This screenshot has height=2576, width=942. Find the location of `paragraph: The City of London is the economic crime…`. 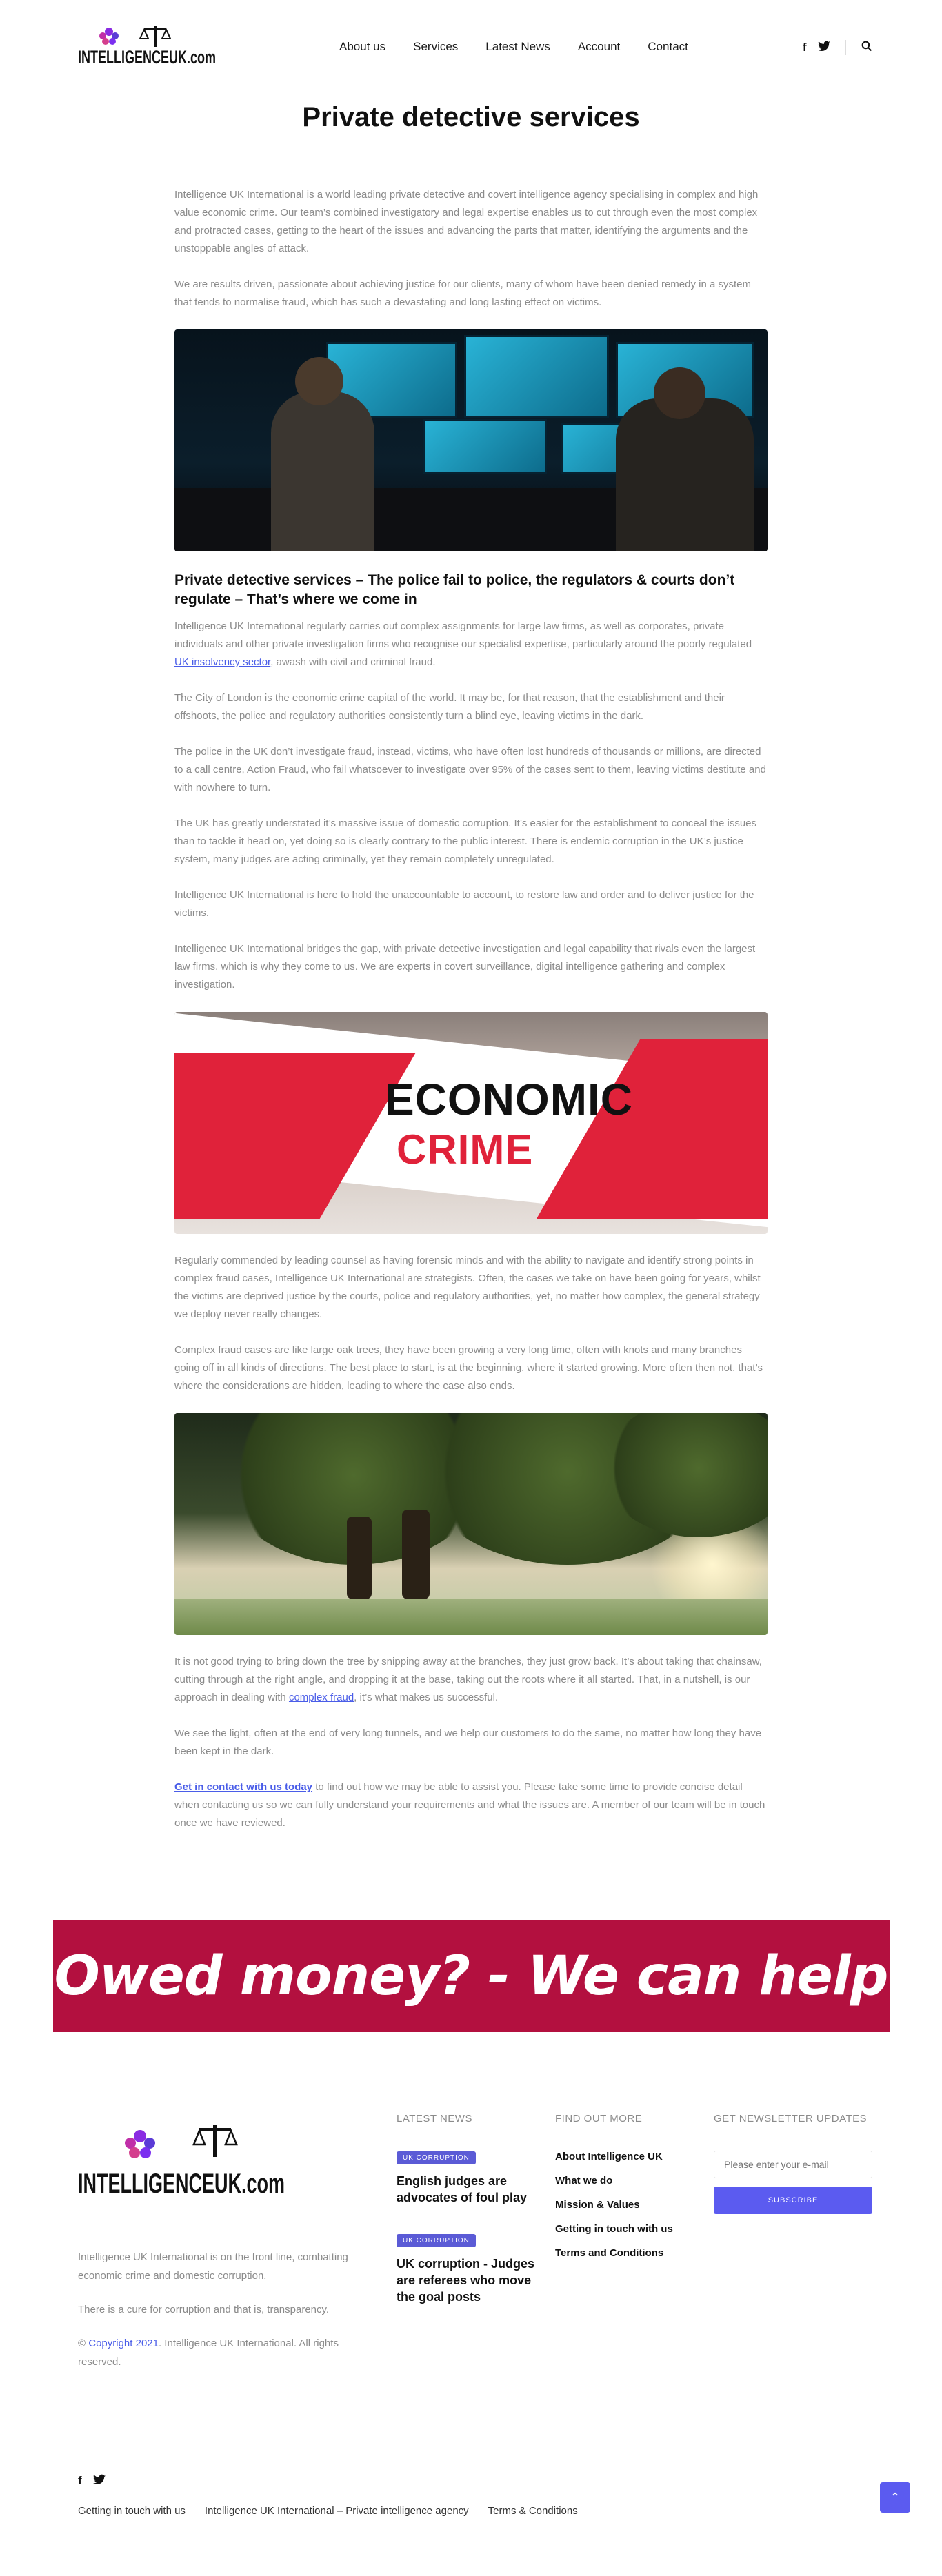

paragraph: The City of London is the economic crime… is located at coordinates (449, 707).